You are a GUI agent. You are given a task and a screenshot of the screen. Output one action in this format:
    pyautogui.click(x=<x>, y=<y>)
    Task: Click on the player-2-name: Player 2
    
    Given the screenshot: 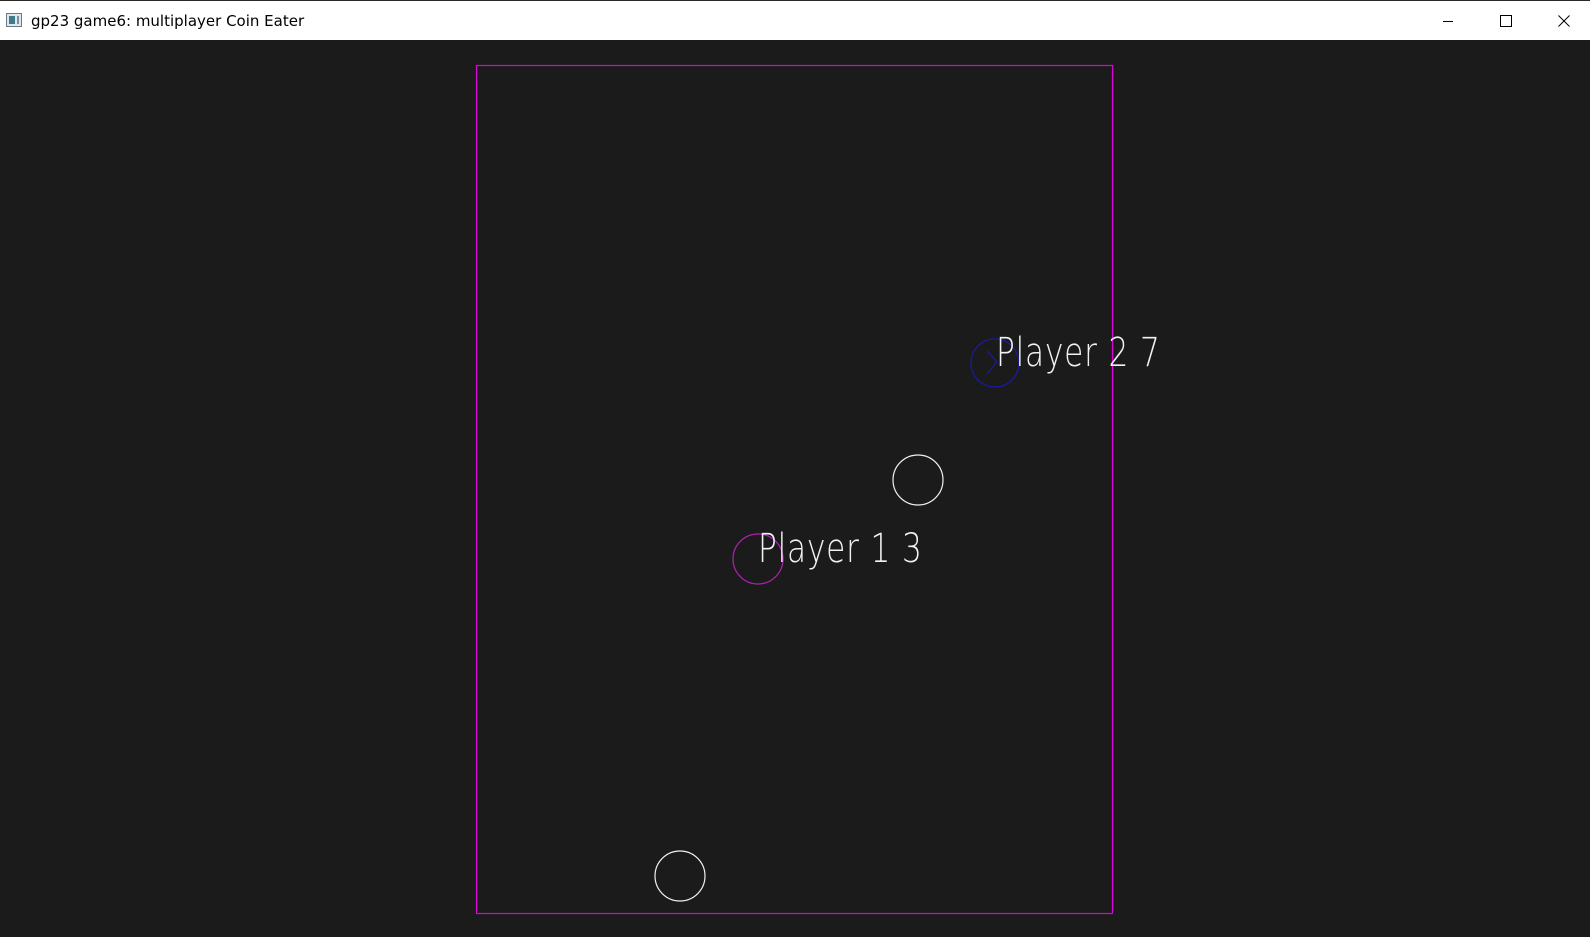 What is the action you would take?
    pyautogui.click(x=1063, y=353)
    